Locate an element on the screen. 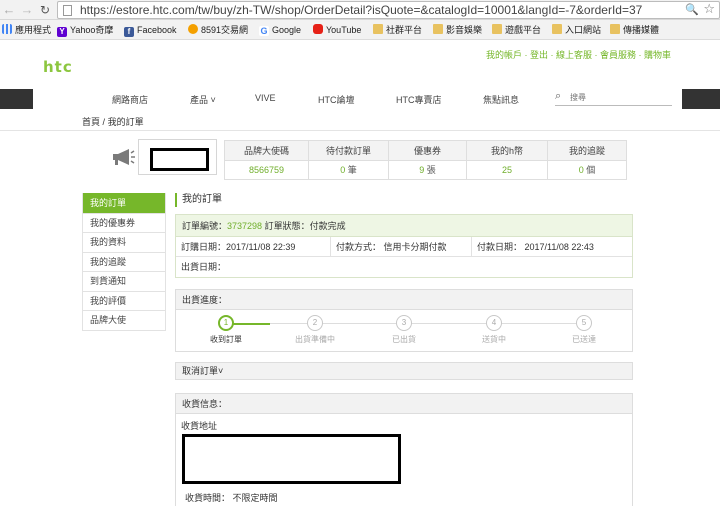  megaphone-icon is located at coordinates (124, 157).